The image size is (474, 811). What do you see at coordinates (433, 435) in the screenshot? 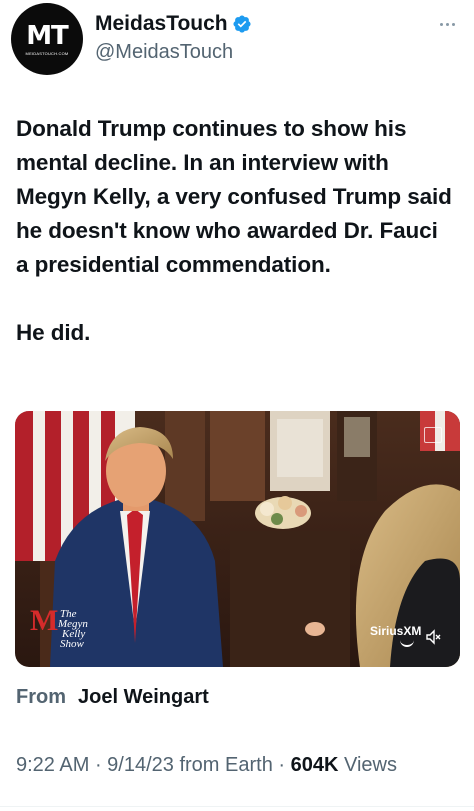
I see `gif-badge-icon` at bounding box center [433, 435].